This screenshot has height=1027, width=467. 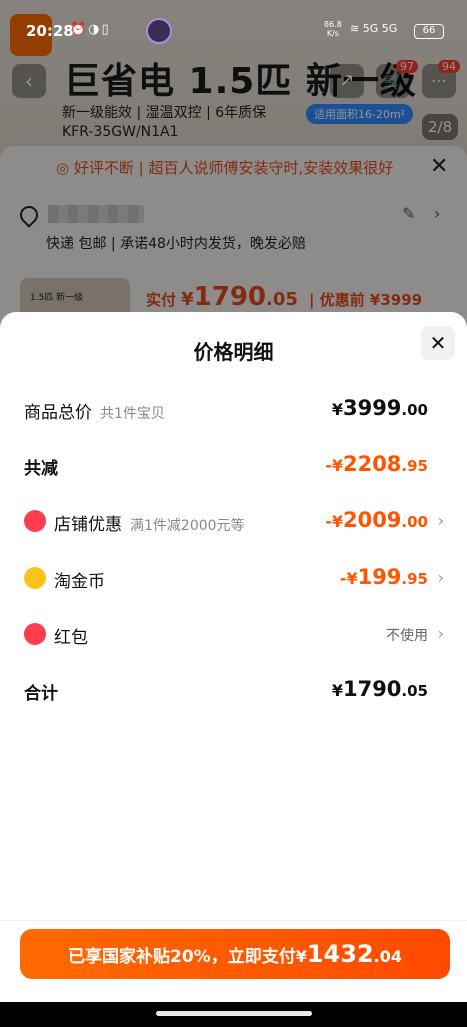 I want to click on navigation-bar, so click(x=233, y=1014).